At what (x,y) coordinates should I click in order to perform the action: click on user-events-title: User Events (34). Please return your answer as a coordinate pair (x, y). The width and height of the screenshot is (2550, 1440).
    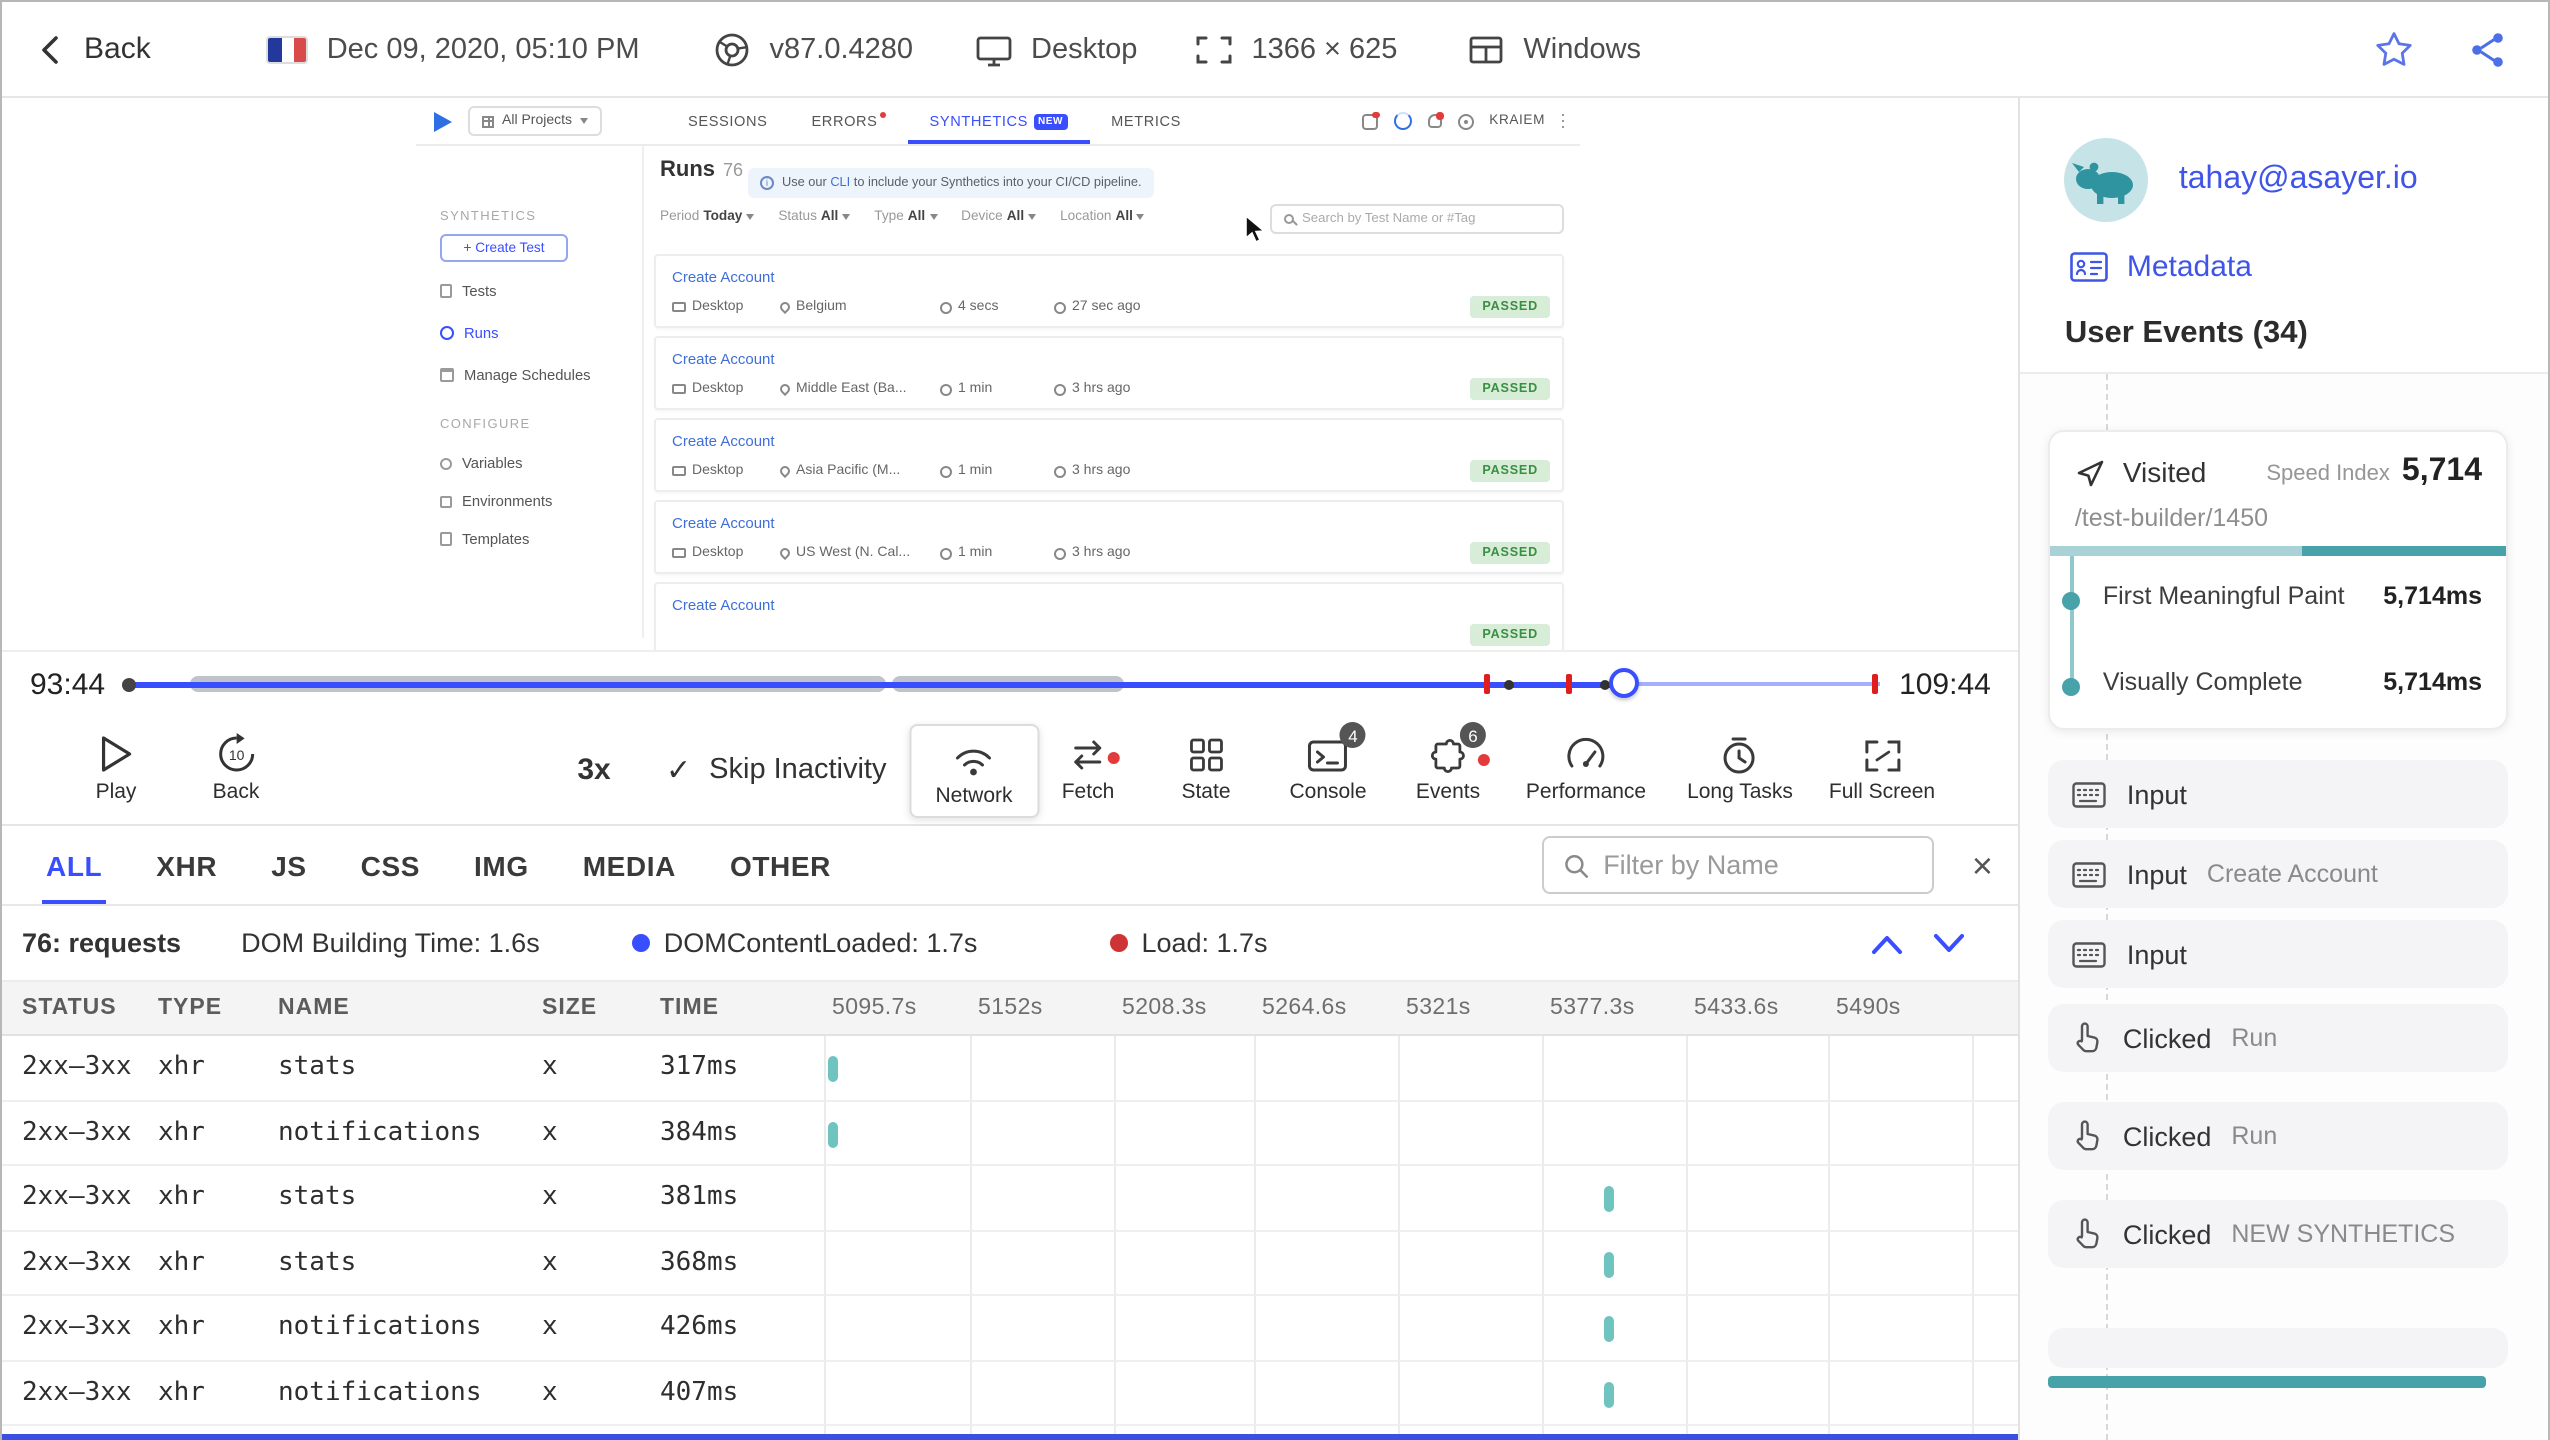
    Looking at the image, I should click on (2186, 333).